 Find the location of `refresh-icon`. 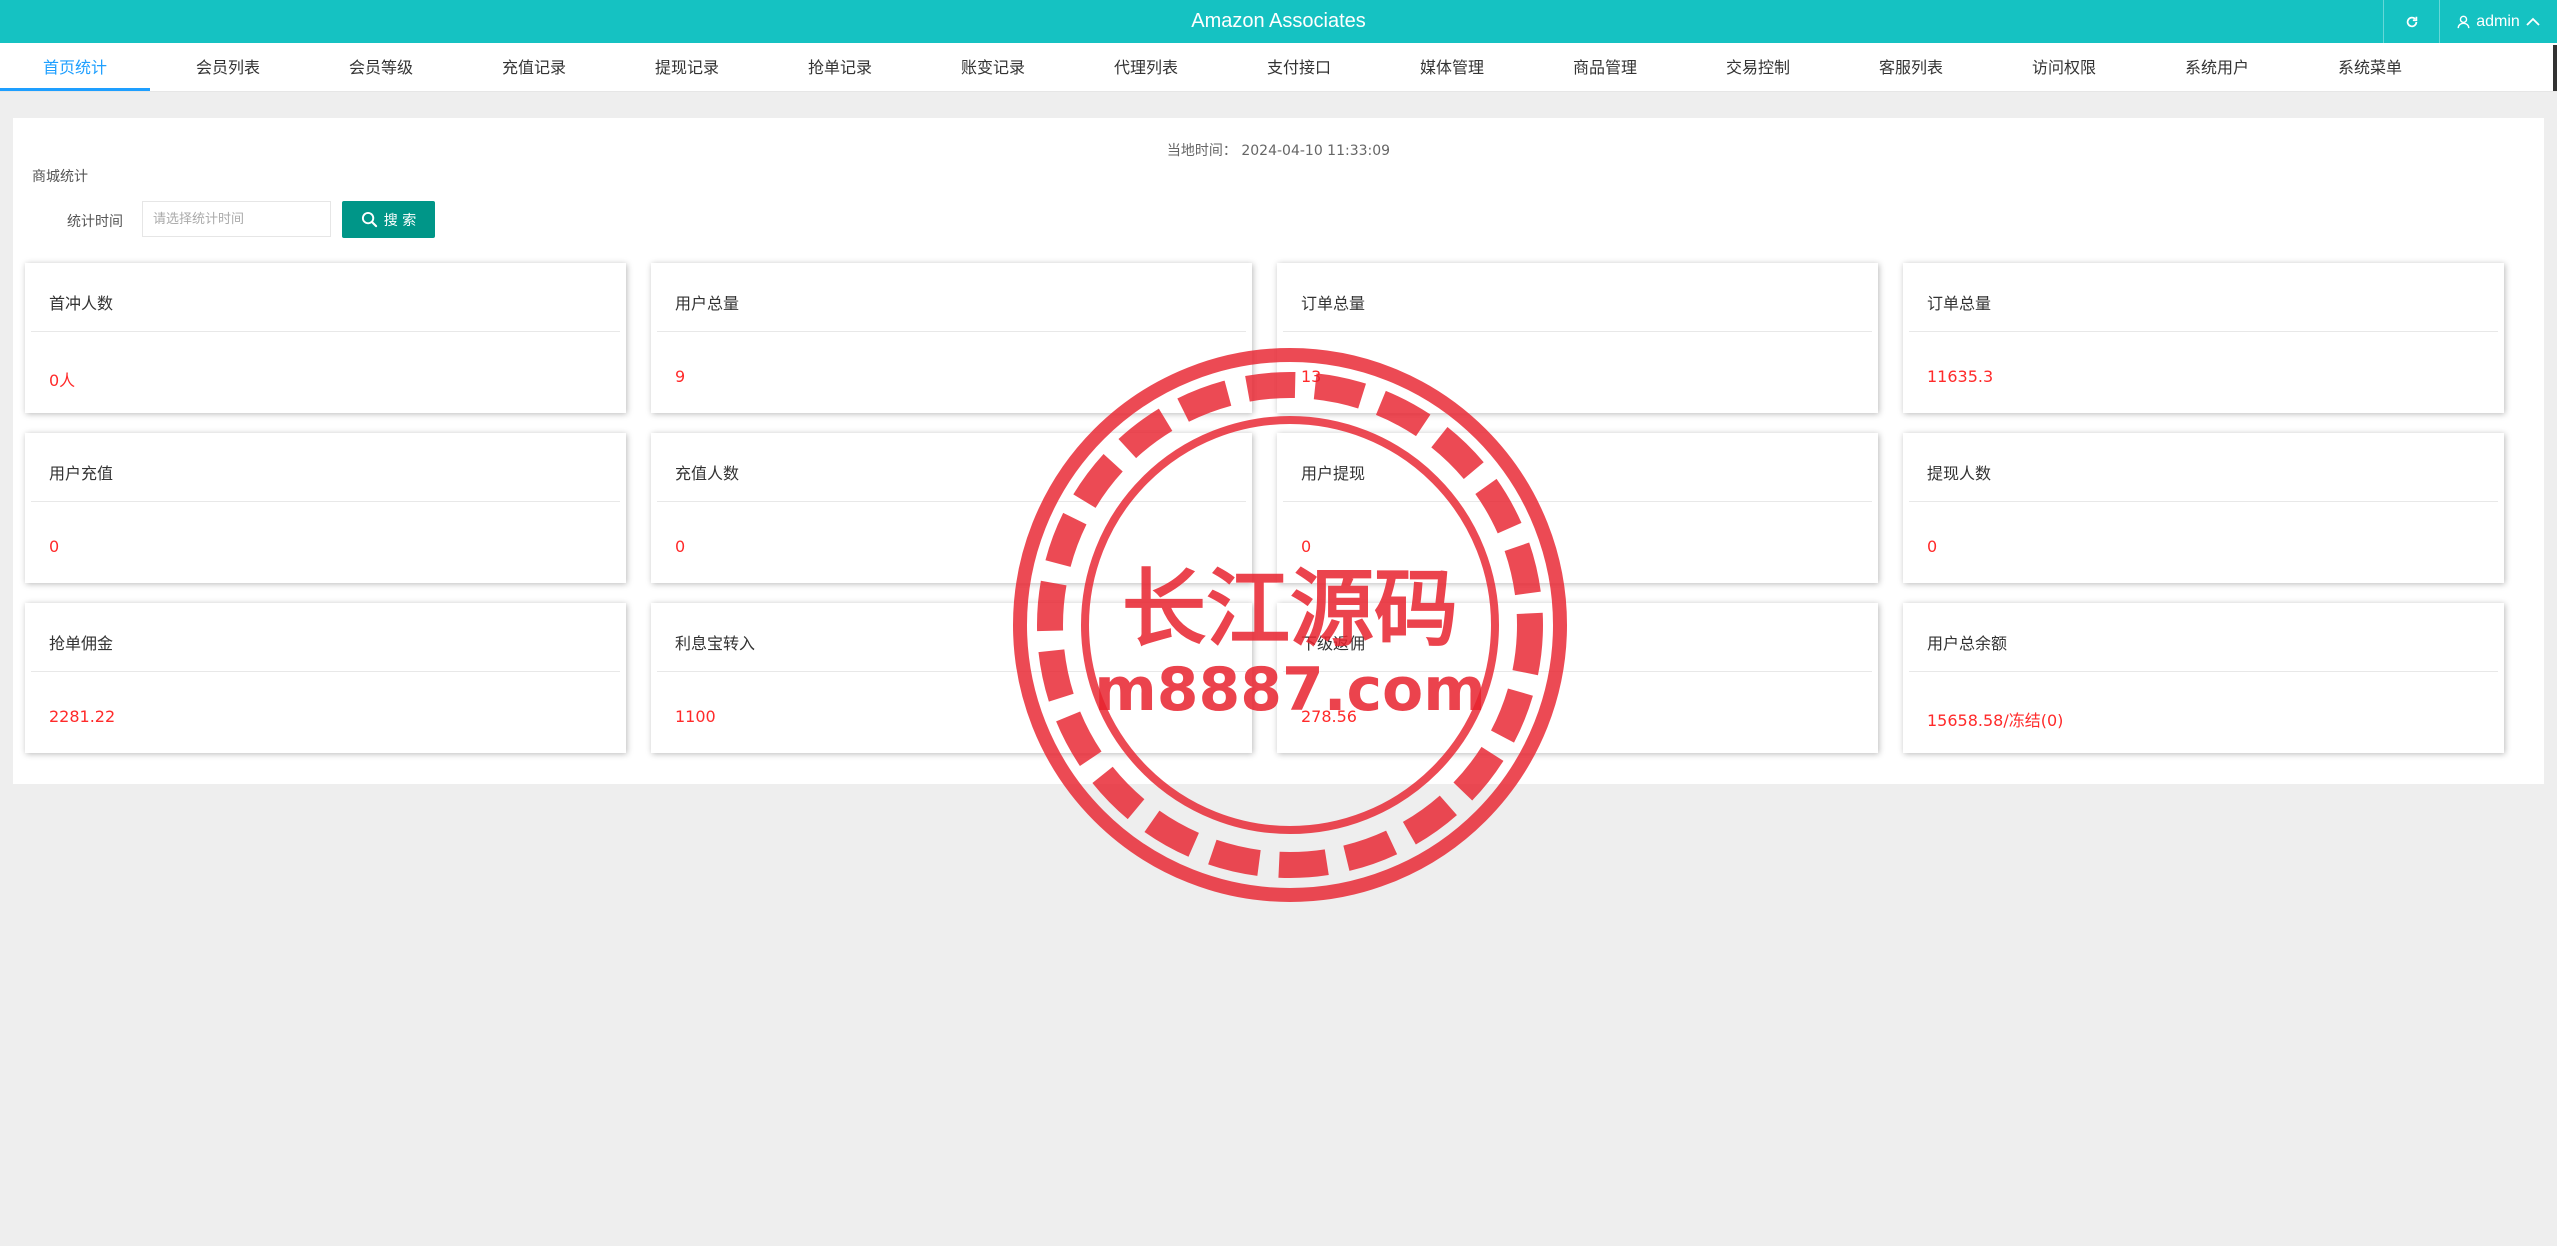

refresh-icon is located at coordinates (2411, 21).